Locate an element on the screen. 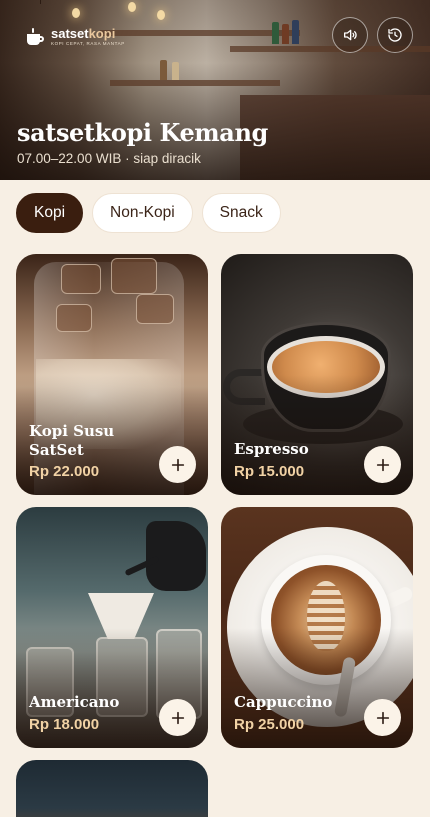  brand-name: satsetkopi is located at coordinates (83, 33).